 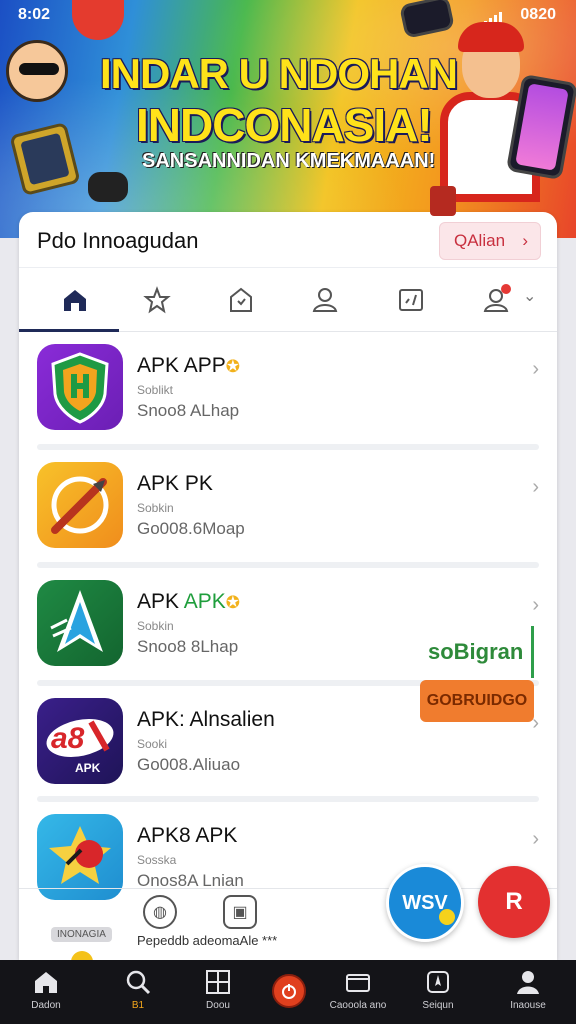 What do you see at coordinates (358, 1005) in the screenshot?
I see `nav-label: Caooola ano` at bounding box center [358, 1005].